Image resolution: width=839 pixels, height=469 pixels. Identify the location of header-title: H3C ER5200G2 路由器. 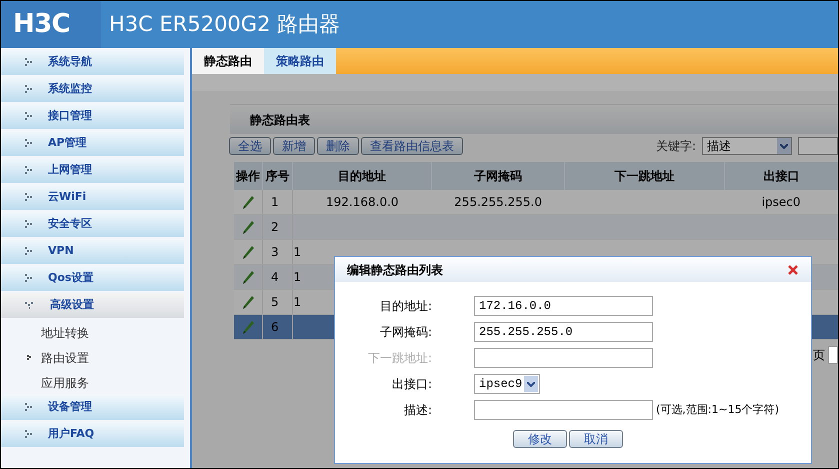
(224, 24).